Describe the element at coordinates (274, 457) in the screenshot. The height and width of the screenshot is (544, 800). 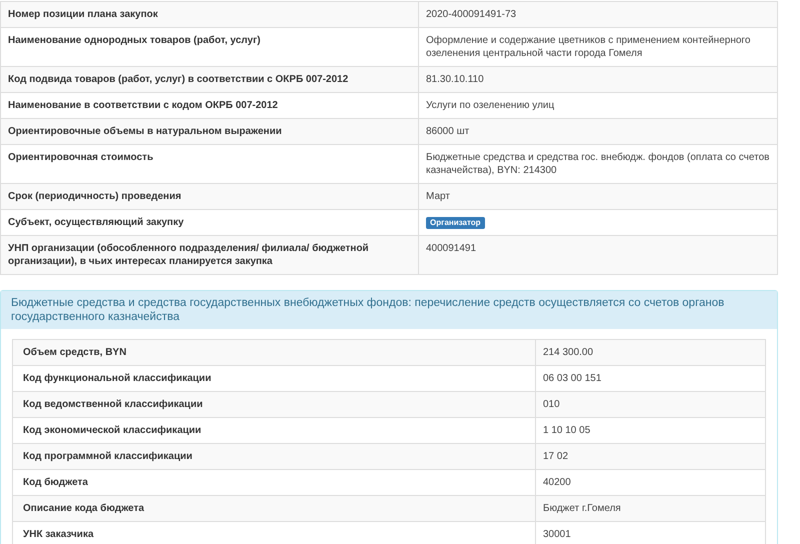
I see `field-label: Код программной классификации` at that location.